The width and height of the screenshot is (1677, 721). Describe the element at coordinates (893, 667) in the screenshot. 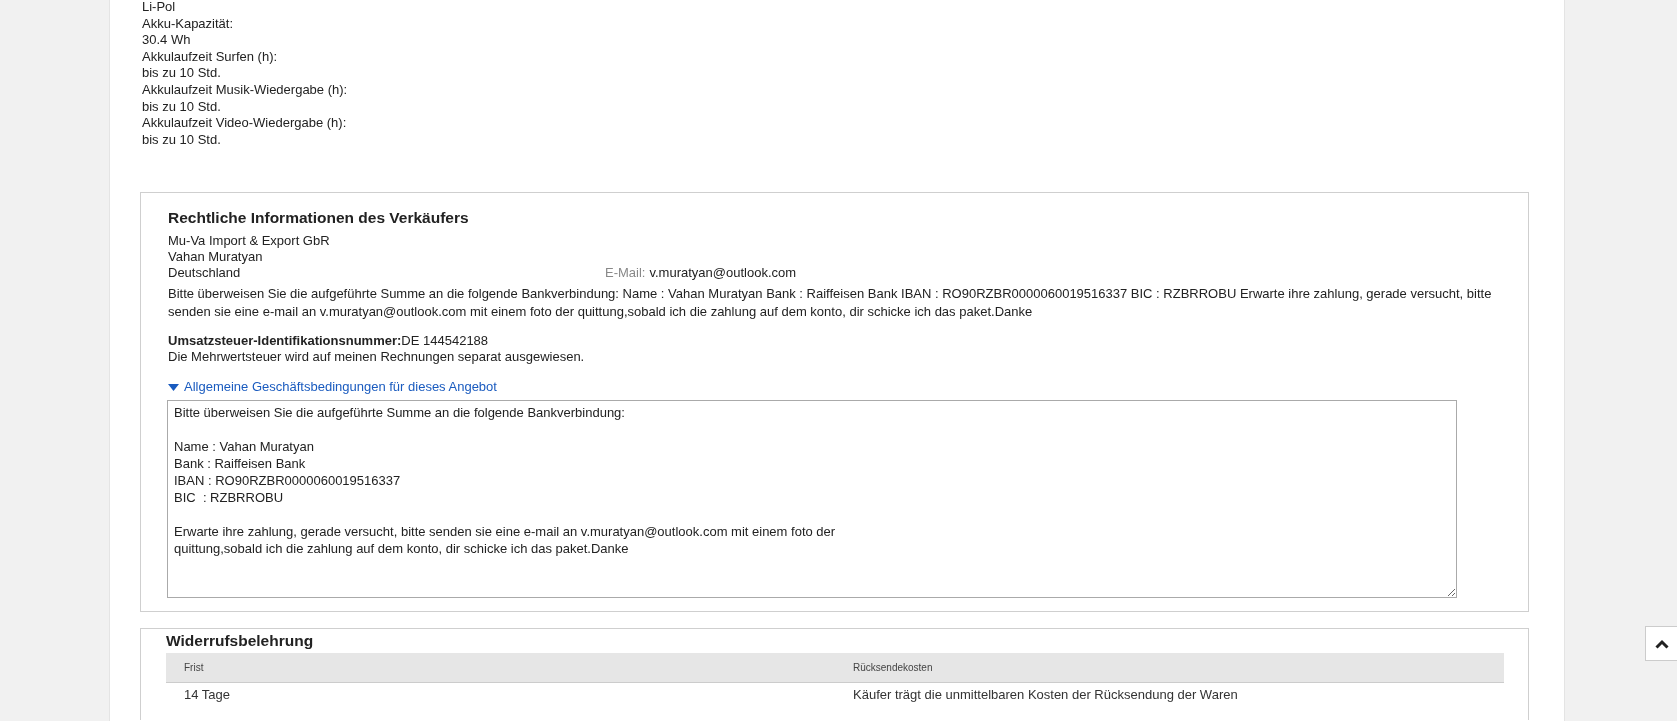

I see `column-header: Rücksendekosten` at that location.